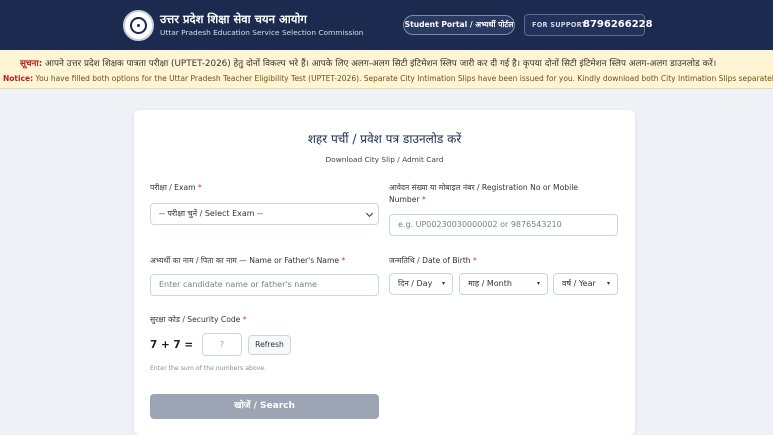 Image resolution: width=773 pixels, height=435 pixels. I want to click on dob-month-value: माह / Month, so click(490, 283).